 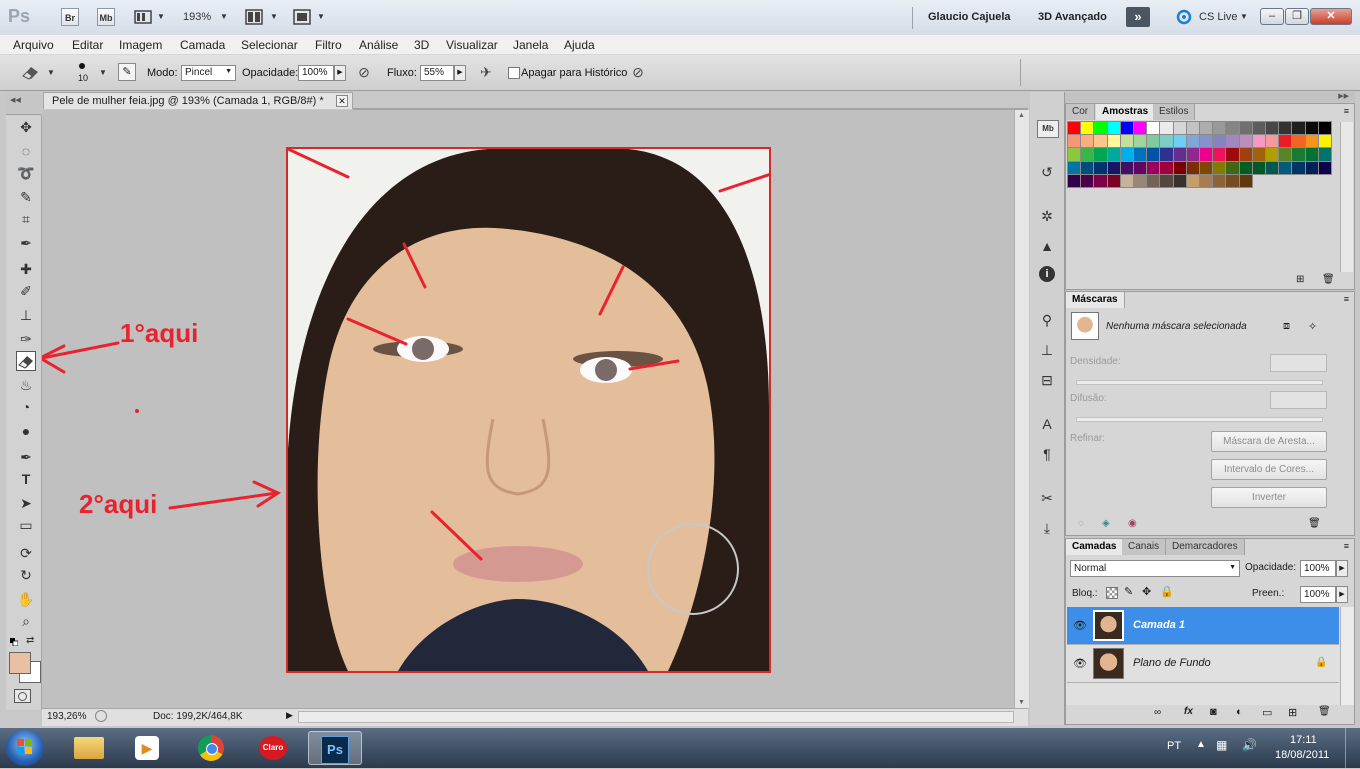 What do you see at coordinates (26, 407) in the screenshot?
I see `blur-tool-icon: ◔` at bounding box center [26, 407].